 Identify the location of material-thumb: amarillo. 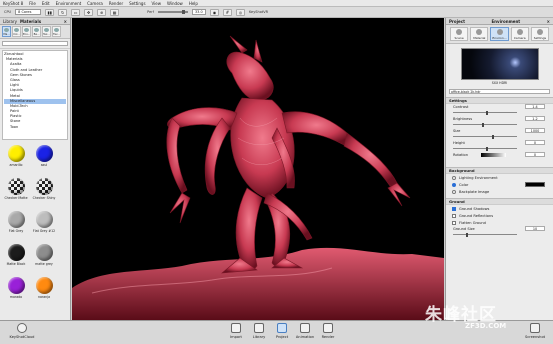
(16, 160).